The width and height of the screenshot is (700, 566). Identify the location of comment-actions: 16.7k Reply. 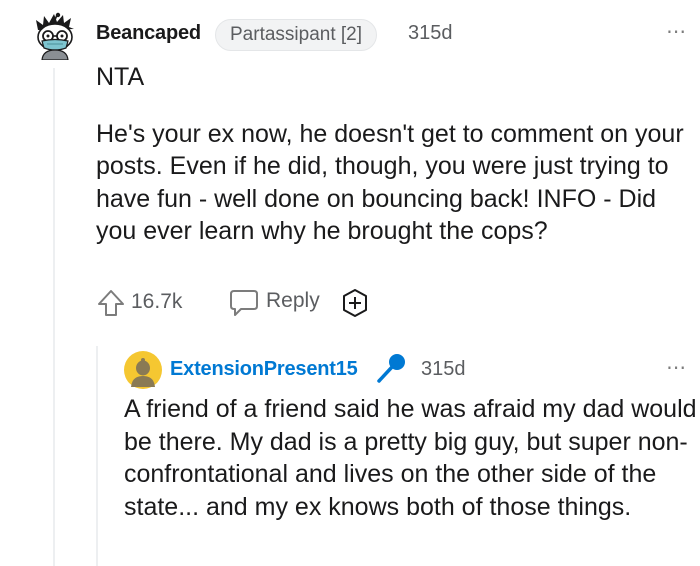
(296, 302).